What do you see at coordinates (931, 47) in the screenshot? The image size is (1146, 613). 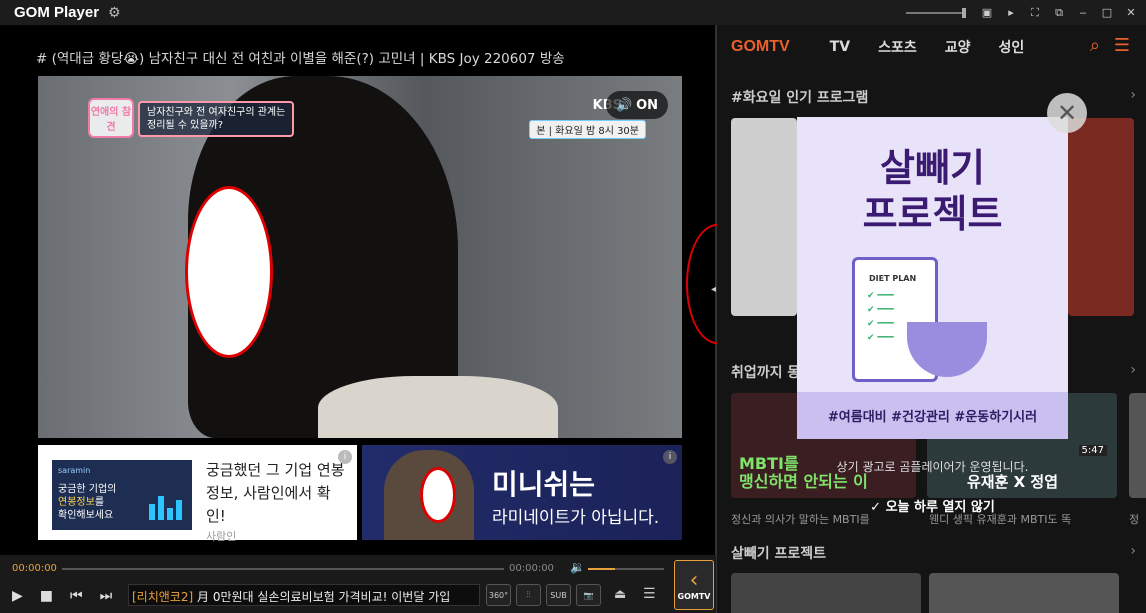 I see `gomtv-nav: GOMTV TV 스포츠 교양 성인 ⌕ ☰` at bounding box center [931, 47].